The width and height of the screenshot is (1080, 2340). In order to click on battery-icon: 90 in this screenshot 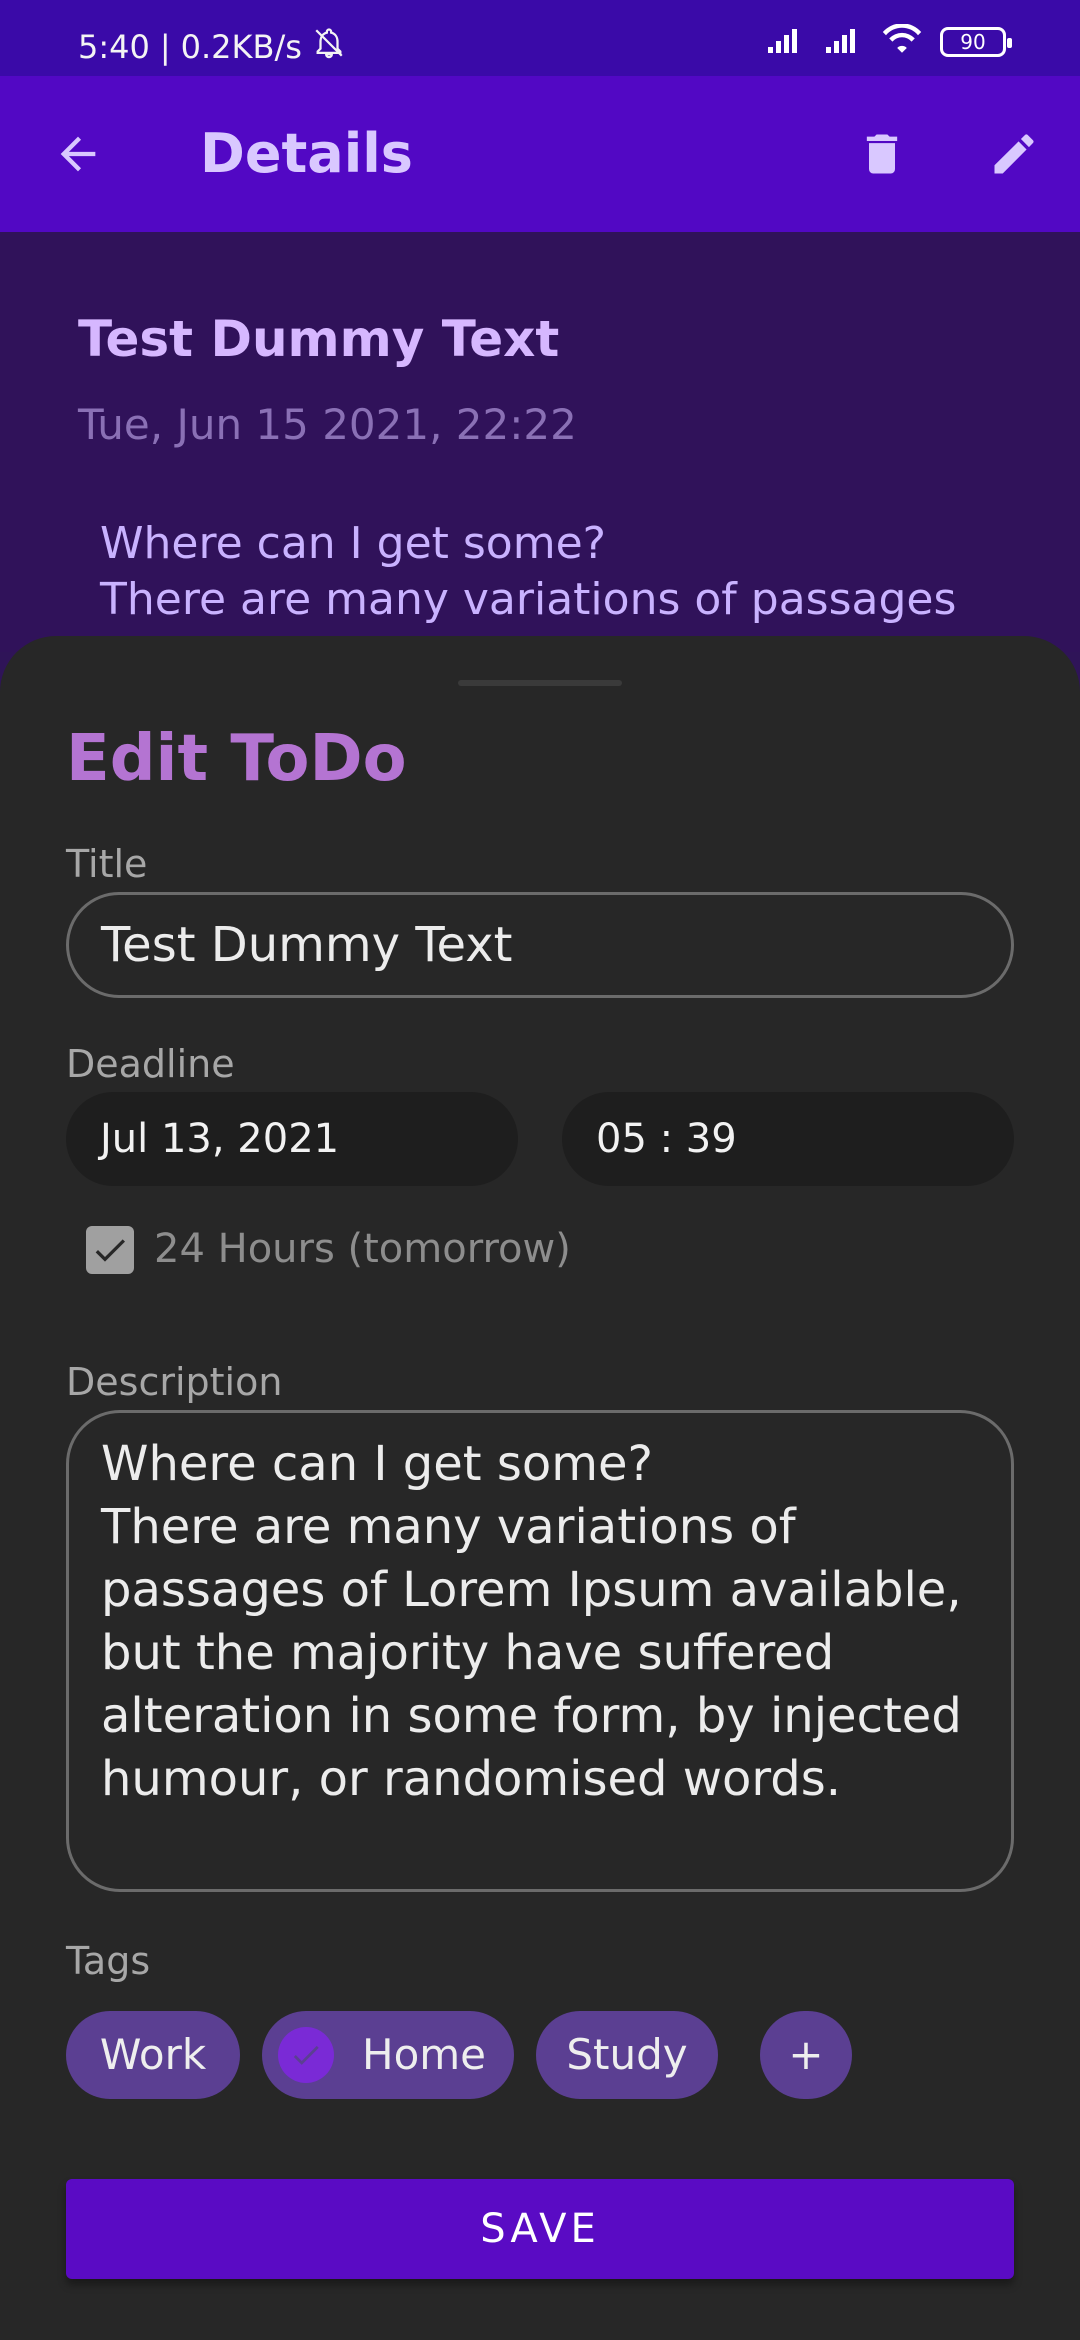, I will do `click(976, 42)`.